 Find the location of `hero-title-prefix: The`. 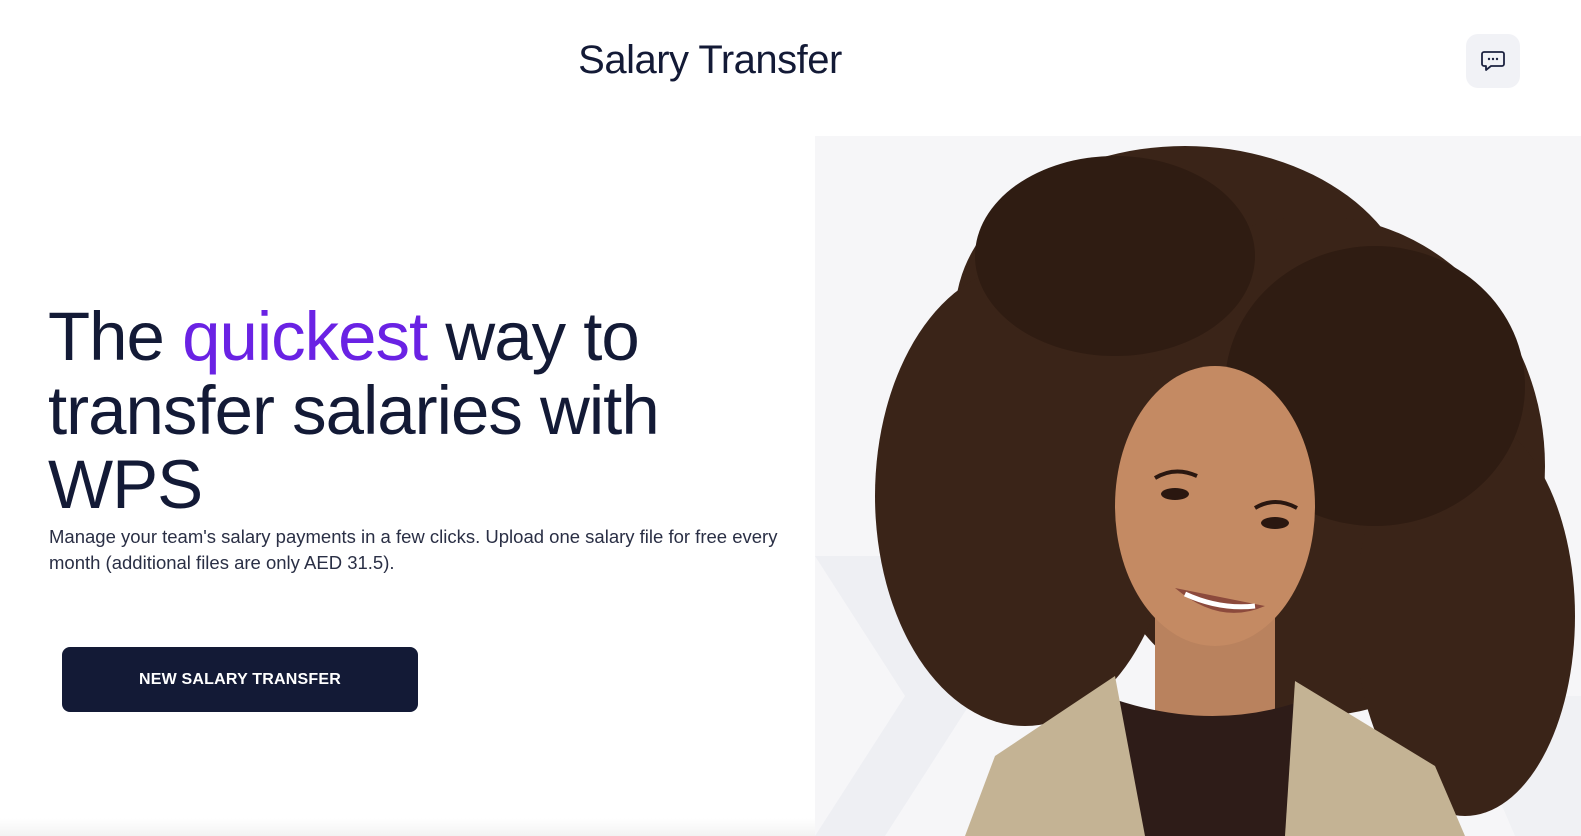

hero-title-prefix: The is located at coordinates (115, 336).